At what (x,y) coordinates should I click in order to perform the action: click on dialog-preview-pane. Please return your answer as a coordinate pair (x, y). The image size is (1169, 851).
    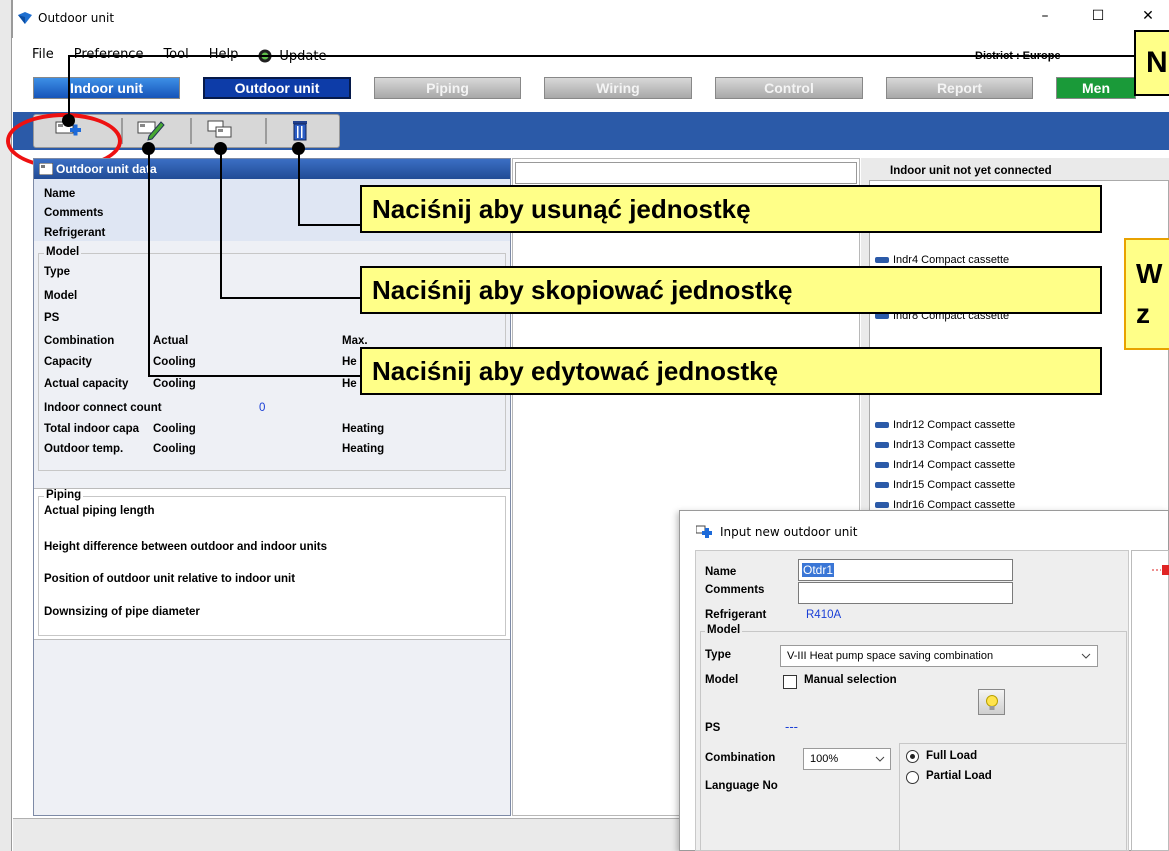
    Looking at the image, I should click on (1150, 700).